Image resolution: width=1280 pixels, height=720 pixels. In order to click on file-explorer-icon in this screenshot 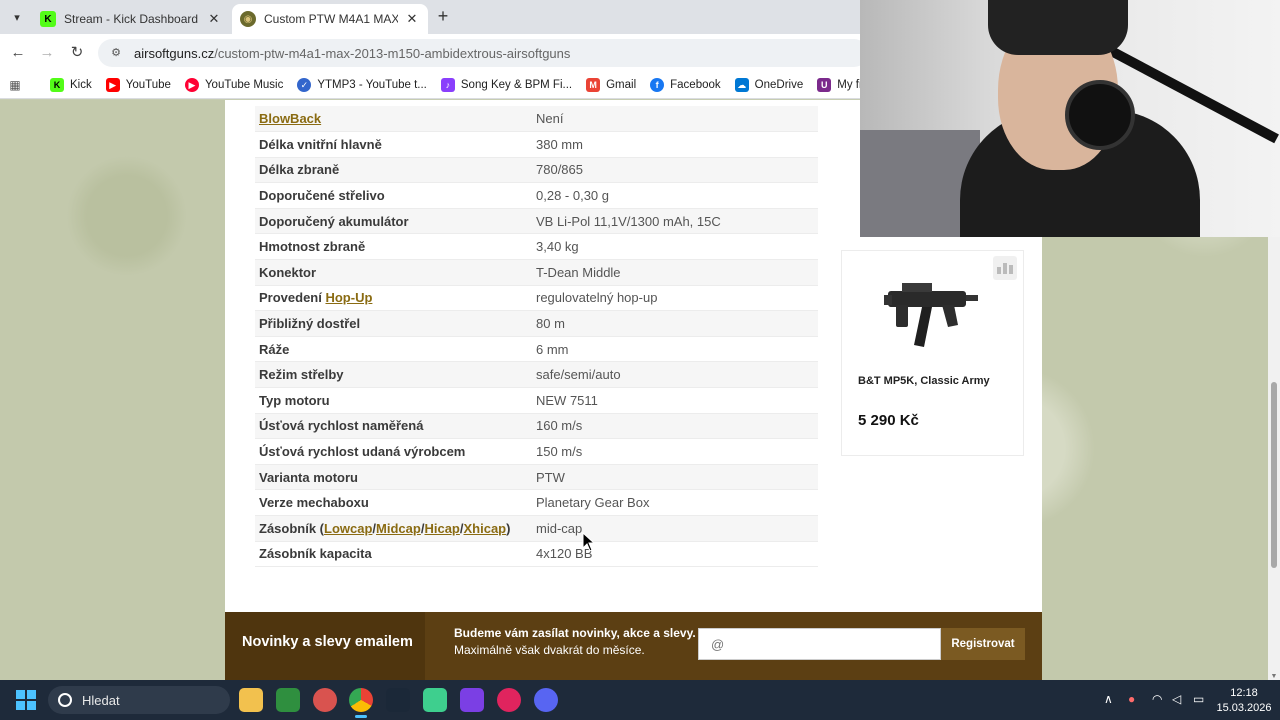, I will do `click(251, 700)`.